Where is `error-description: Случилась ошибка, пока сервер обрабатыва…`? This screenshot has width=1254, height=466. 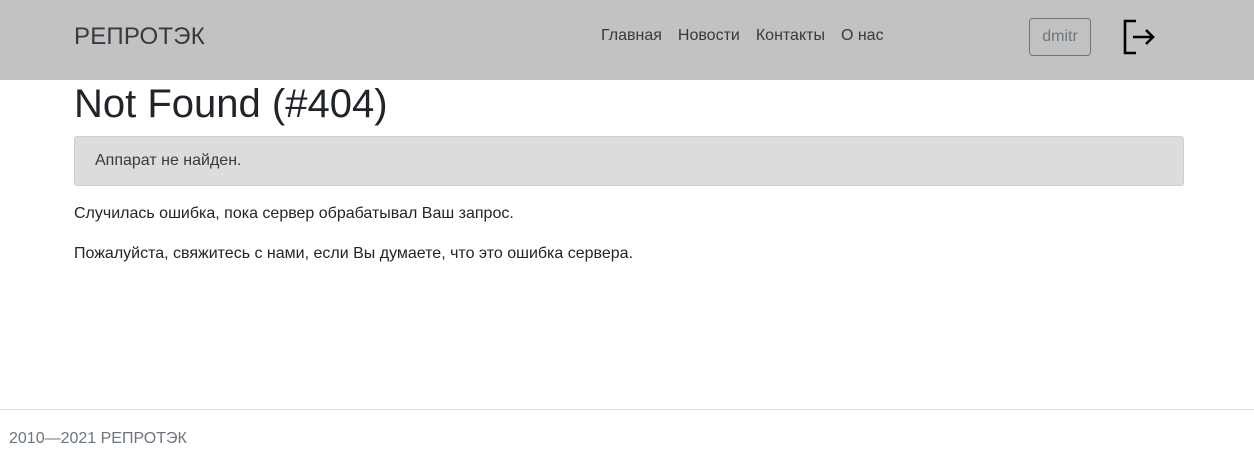 error-description: Случилась ошибка, пока сервер обрабатыва… is located at coordinates (294, 213).